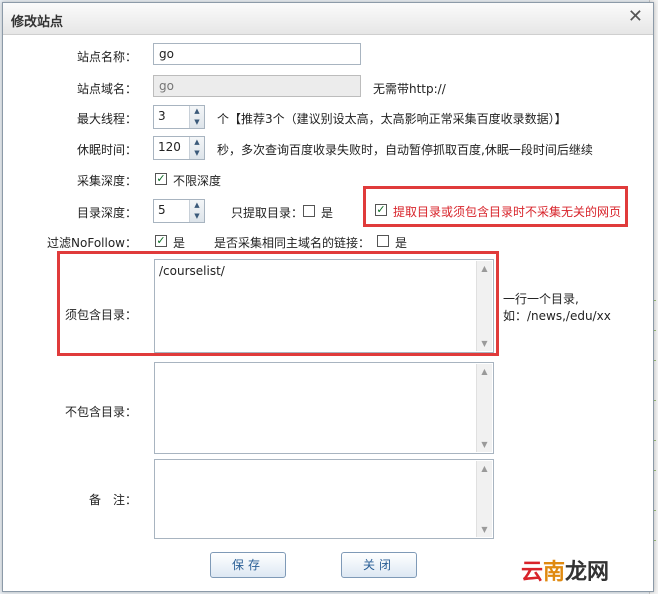 This screenshot has height=594, width=658. What do you see at coordinates (324, 306) in the screenshot?
I see `must-include-textarea: /courselist/ ▲ ▼` at bounding box center [324, 306].